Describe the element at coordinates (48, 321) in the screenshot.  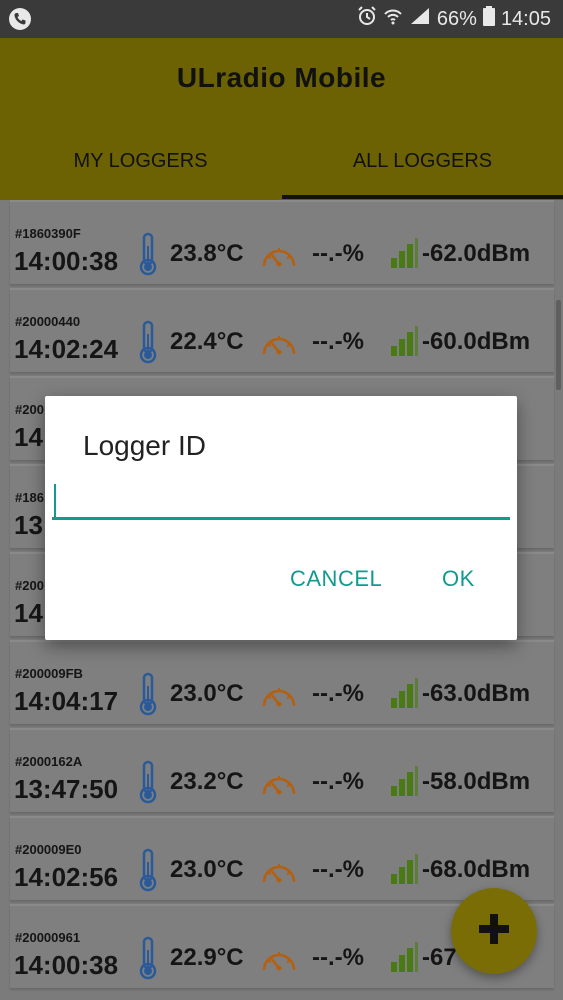
I see `logger-id: #20000440` at that location.